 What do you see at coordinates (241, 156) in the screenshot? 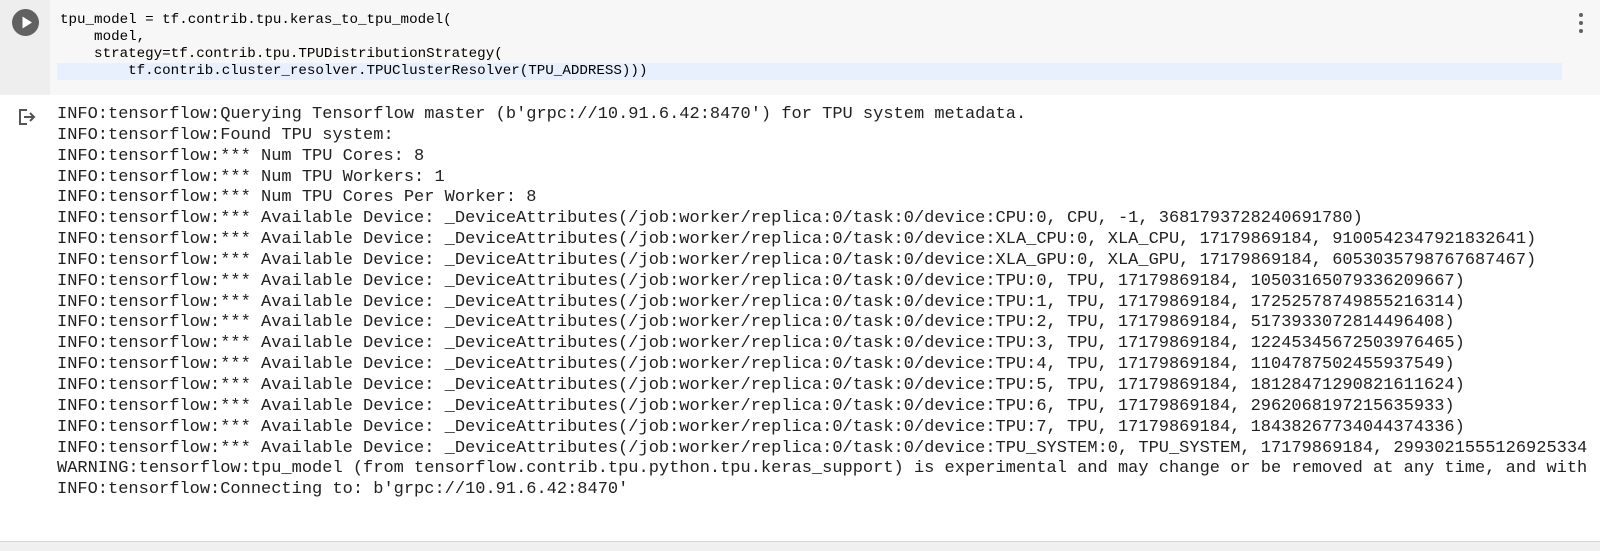
I see `output-line: INFO:tensorflow:*** Num TPU Cores: 8` at bounding box center [241, 156].